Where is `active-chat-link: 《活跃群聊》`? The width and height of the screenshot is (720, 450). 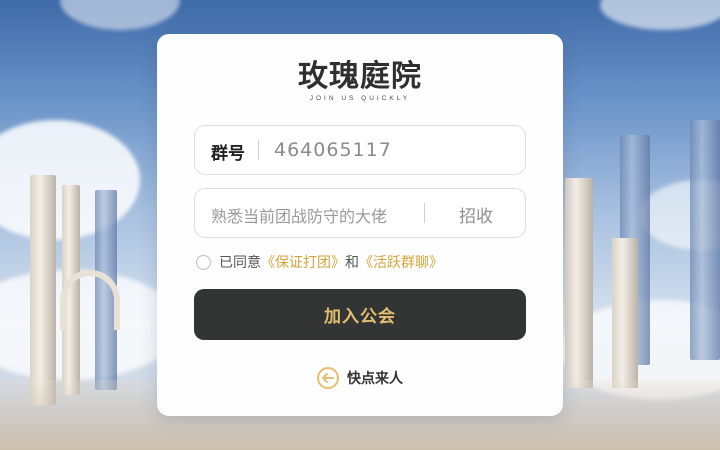 active-chat-link: 《活跃群聊》 is located at coordinates (401, 262).